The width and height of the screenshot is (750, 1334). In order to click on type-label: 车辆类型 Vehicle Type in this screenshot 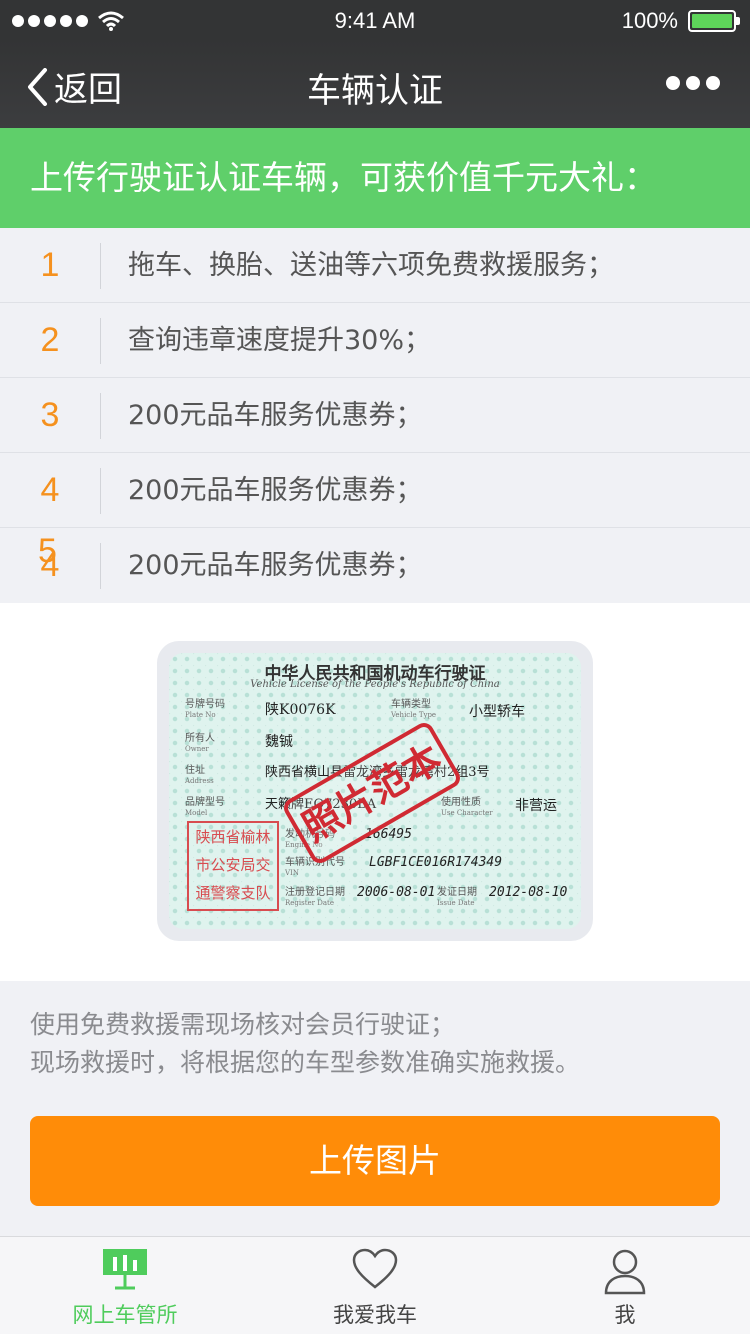, I will do `click(414, 709)`.